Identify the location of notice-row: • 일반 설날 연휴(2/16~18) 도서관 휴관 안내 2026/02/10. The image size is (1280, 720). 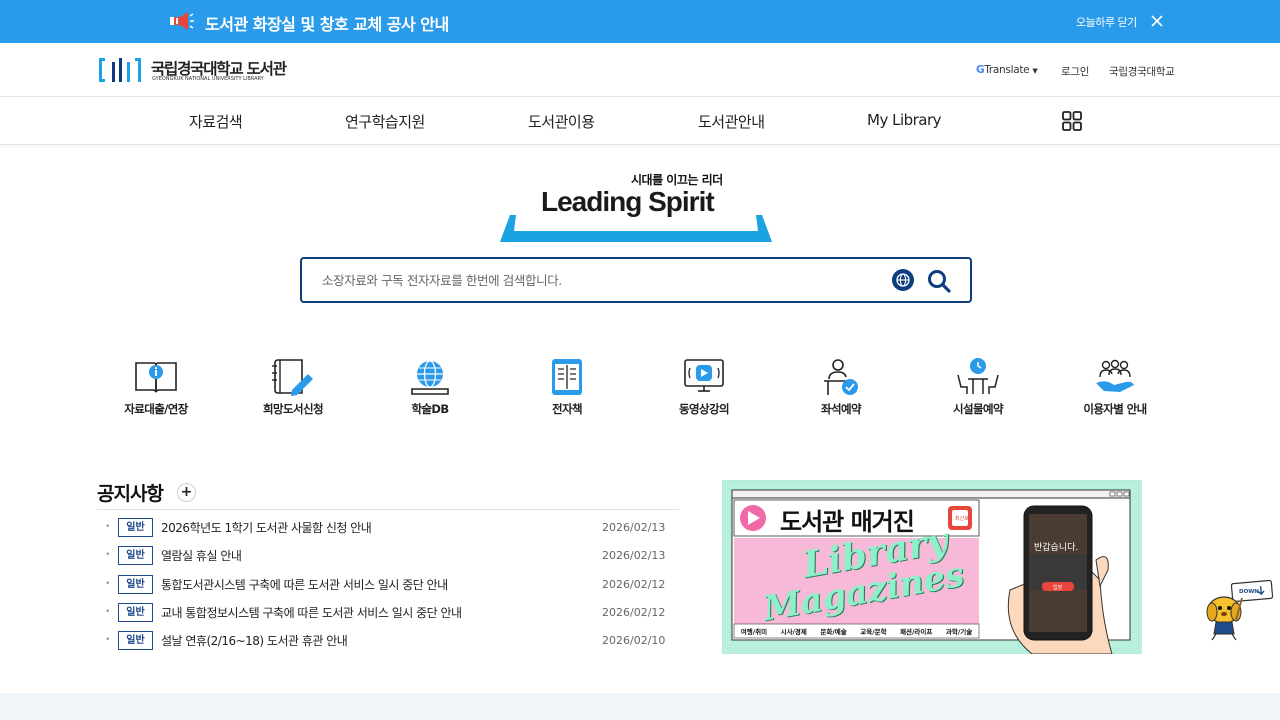
(388, 641).